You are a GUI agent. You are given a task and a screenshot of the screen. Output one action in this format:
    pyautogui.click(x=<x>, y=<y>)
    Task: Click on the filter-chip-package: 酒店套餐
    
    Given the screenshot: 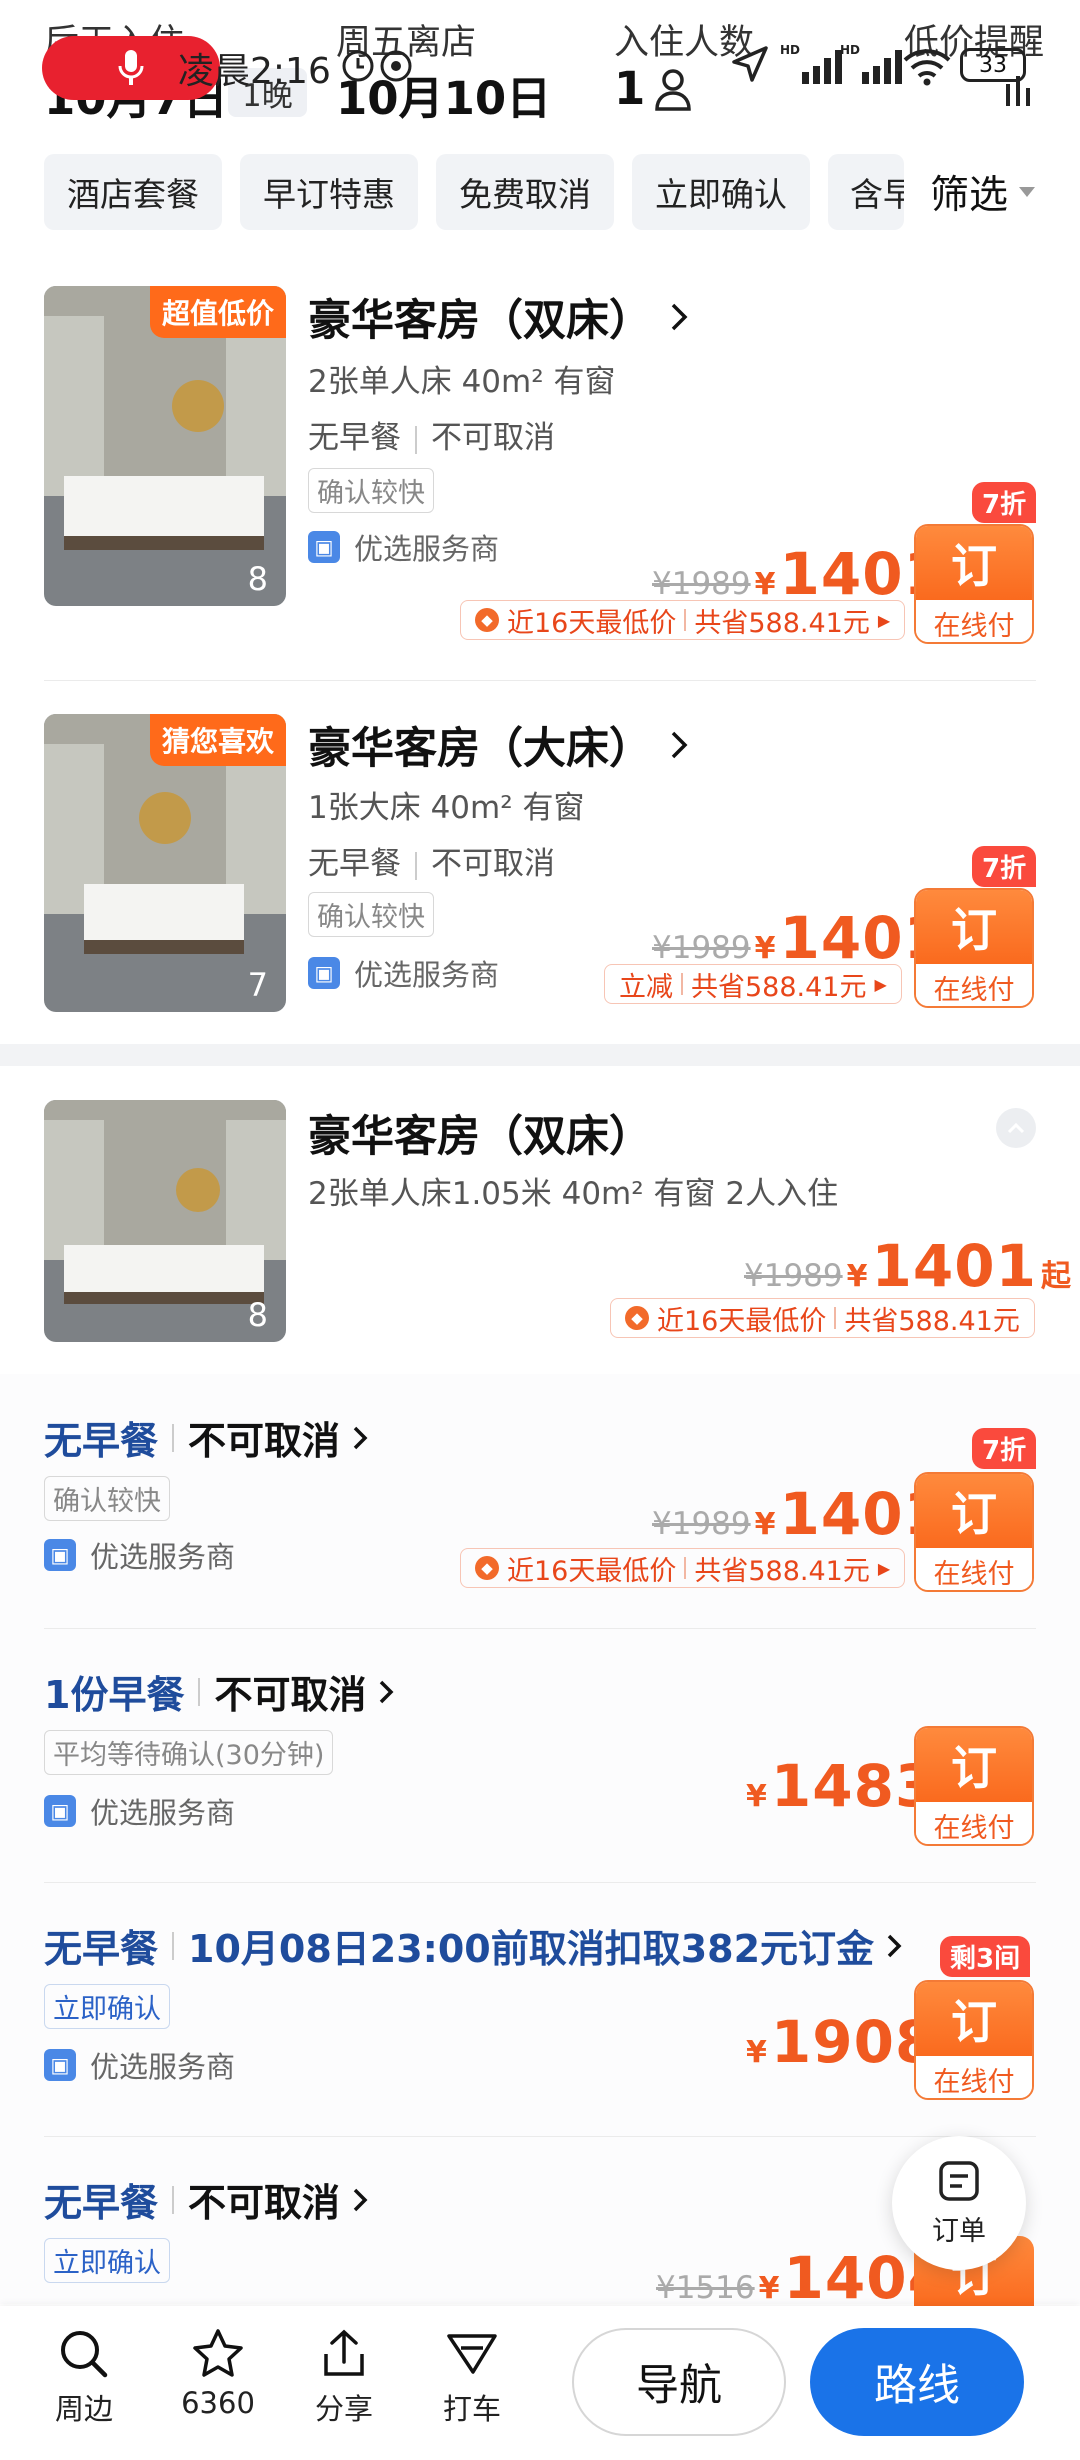 What is the action you would take?
    pyautogui.click(x=133, y=192)
    